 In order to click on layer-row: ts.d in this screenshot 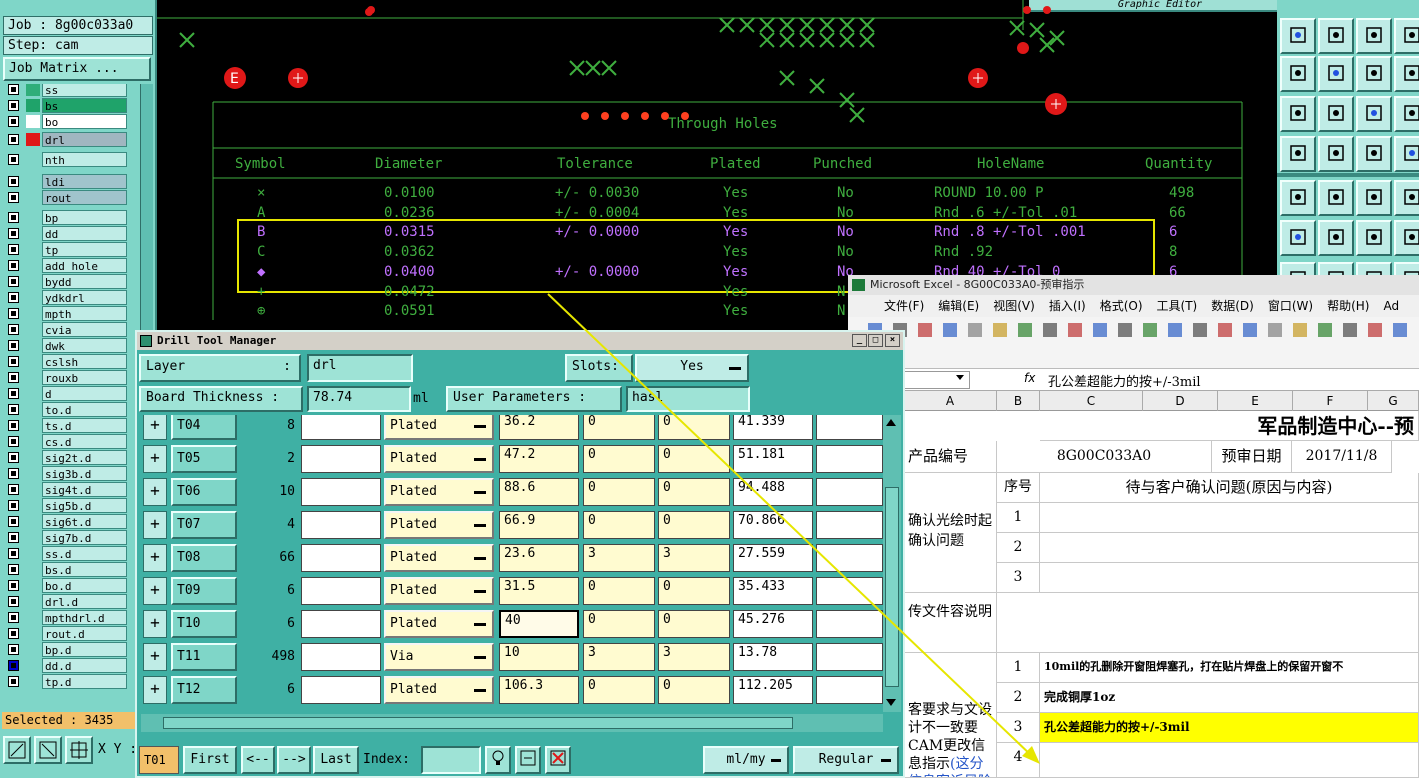, I will do `click(72, 425)`.